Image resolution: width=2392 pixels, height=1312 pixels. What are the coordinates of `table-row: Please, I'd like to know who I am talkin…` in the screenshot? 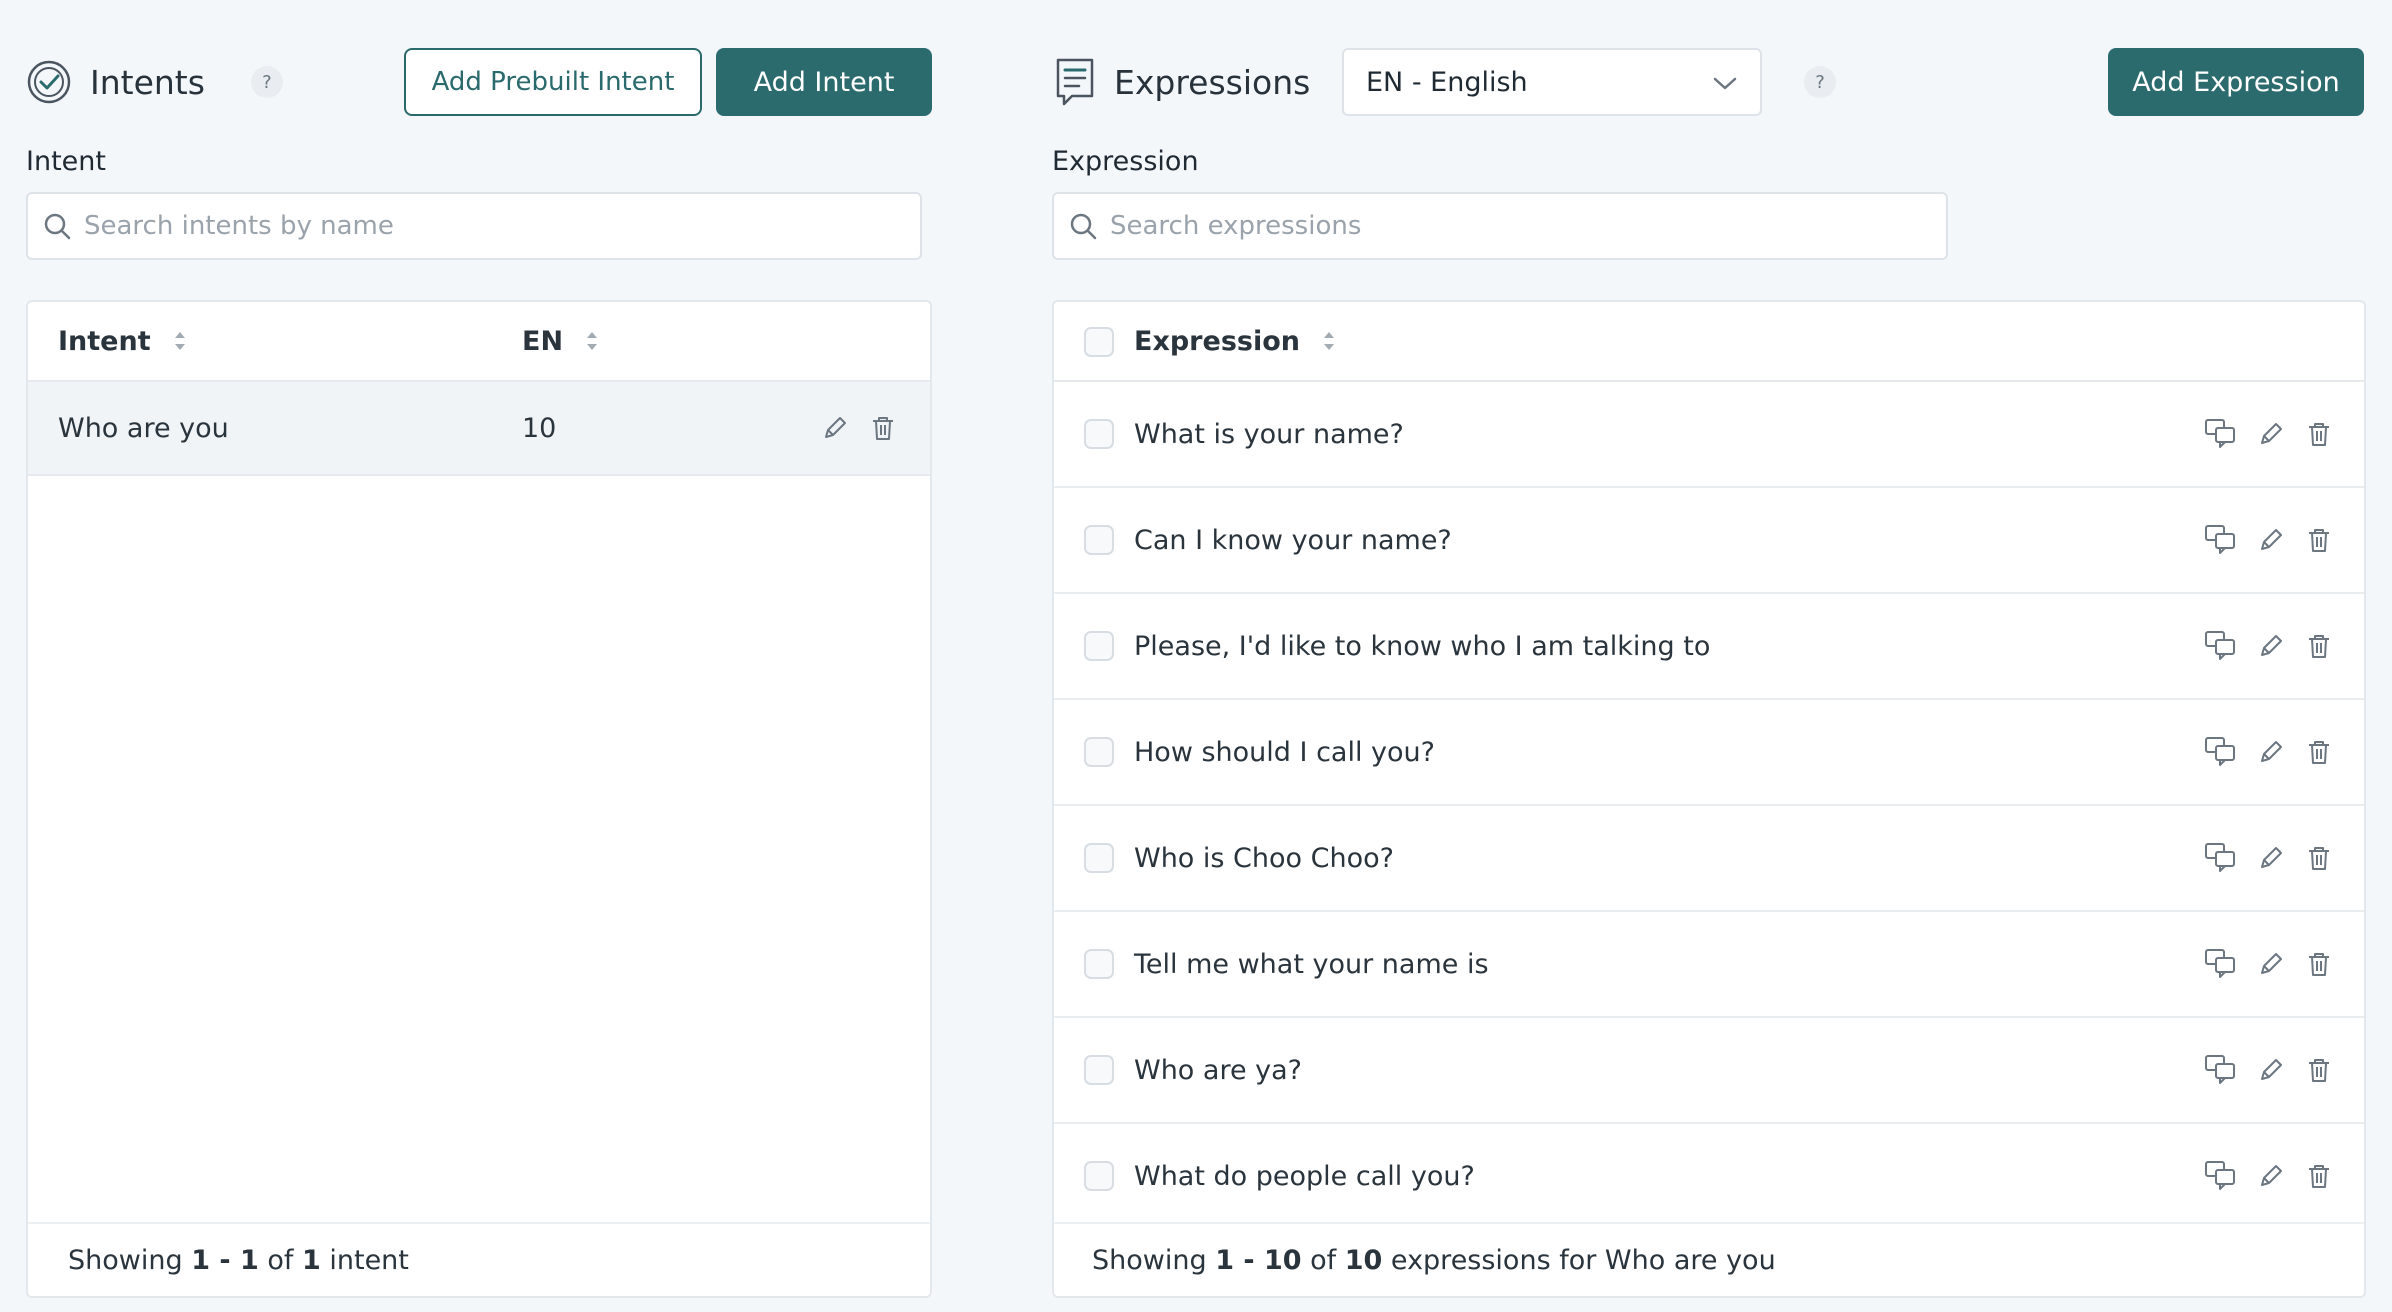 It's located at (1709, 647).